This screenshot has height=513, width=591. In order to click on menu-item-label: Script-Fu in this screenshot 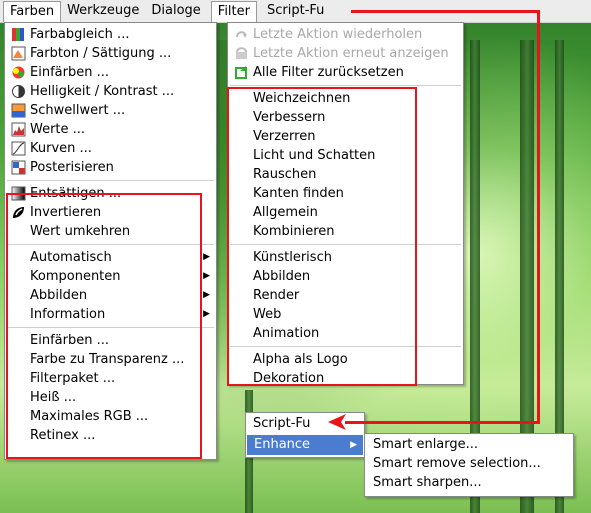, I will do `click(282, 423)`.